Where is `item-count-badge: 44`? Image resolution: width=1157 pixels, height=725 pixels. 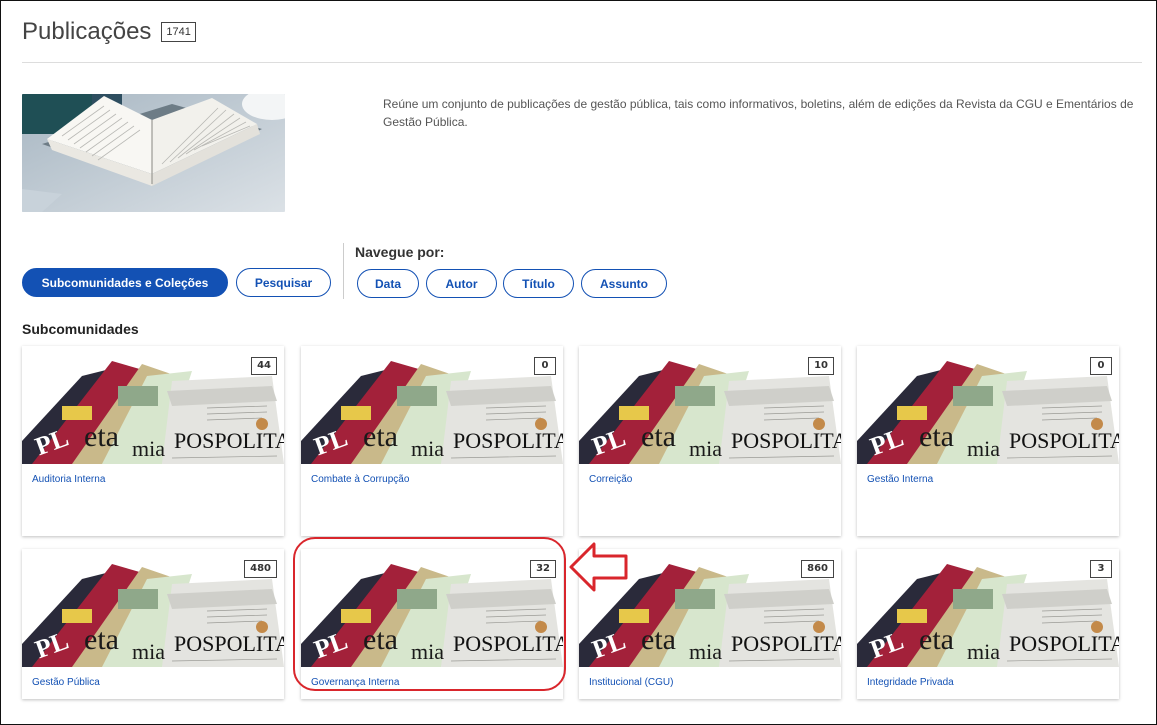 item-count-badge: 44 is located at coordinates (264, 366).